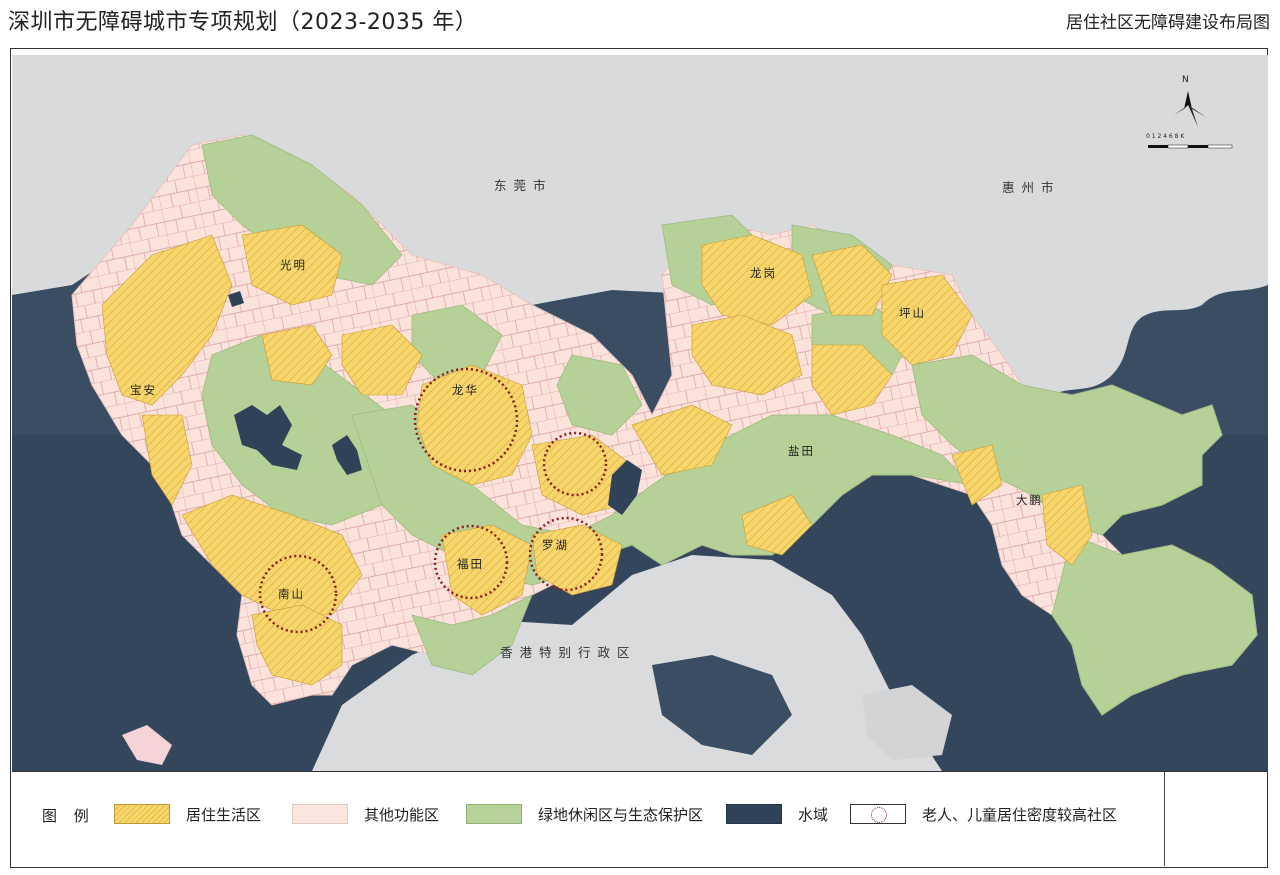 Image resolution: width=1280 pixels, height=875 pixels. Describe the element at coordinates (465, 390) in the screenshot. I see `label-longhua: 龙华` at that location.